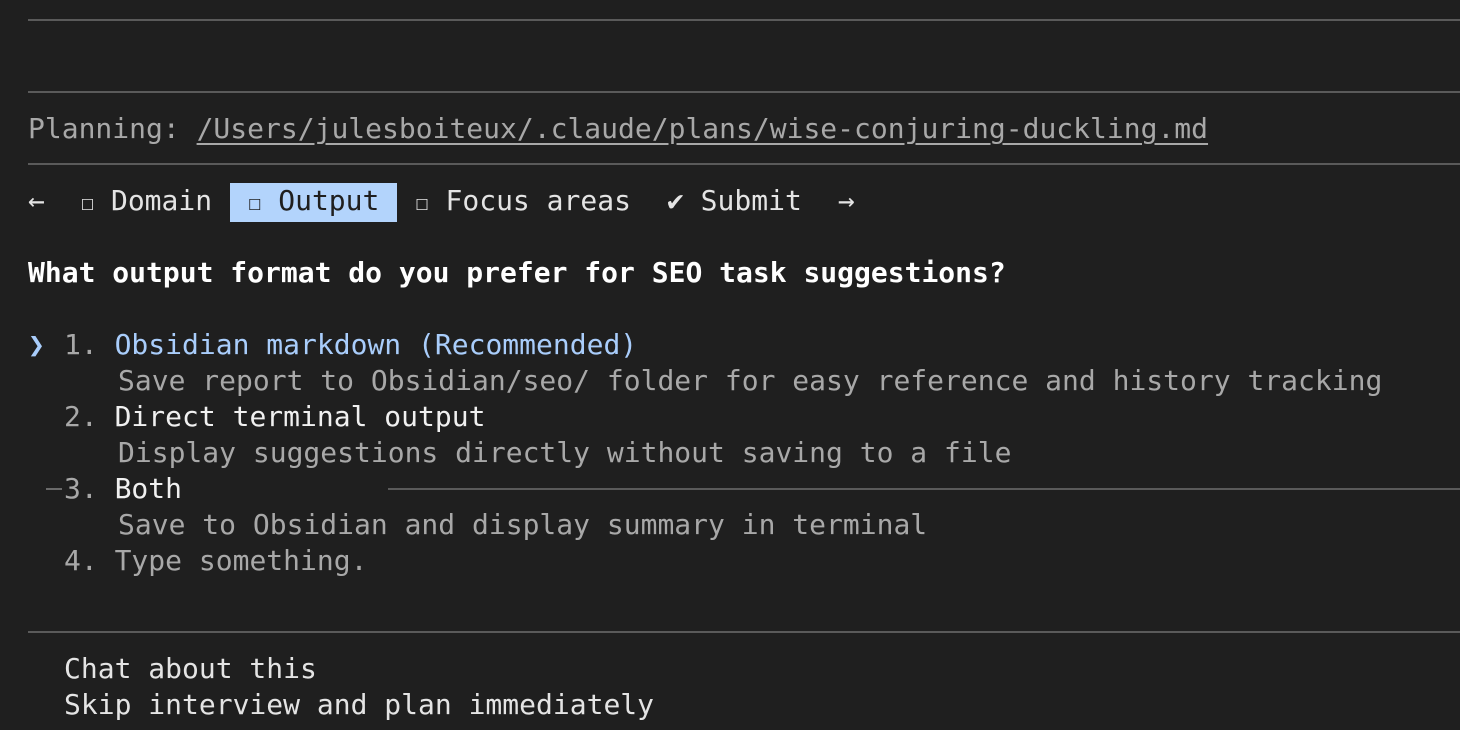  I want to click on tab-submit: ✔ Submit, so click(734, 201).